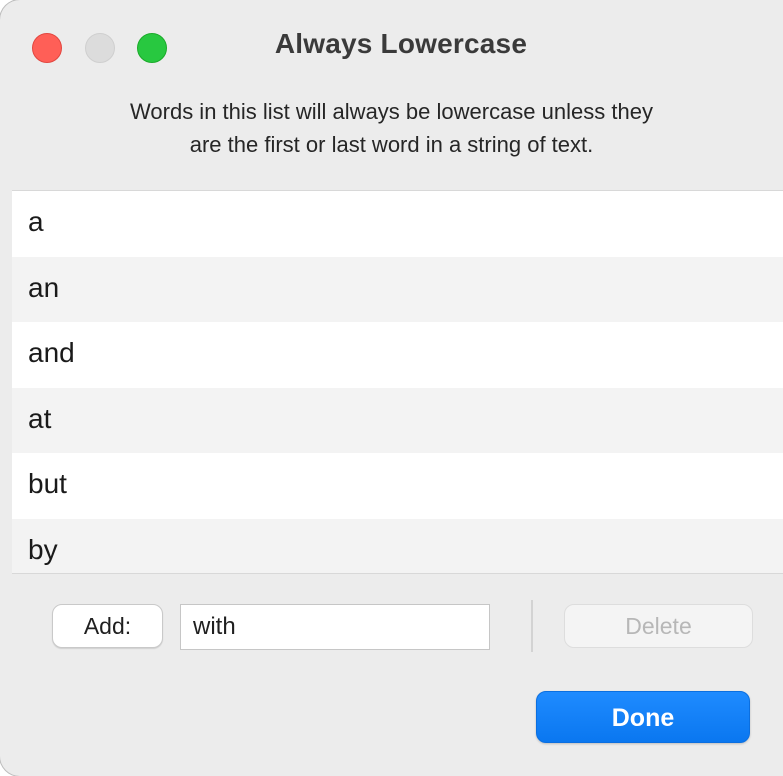  Describe the element at coordinates (401, 43) in the screenshot. I see `window-title: Always Lowercase` at that location.